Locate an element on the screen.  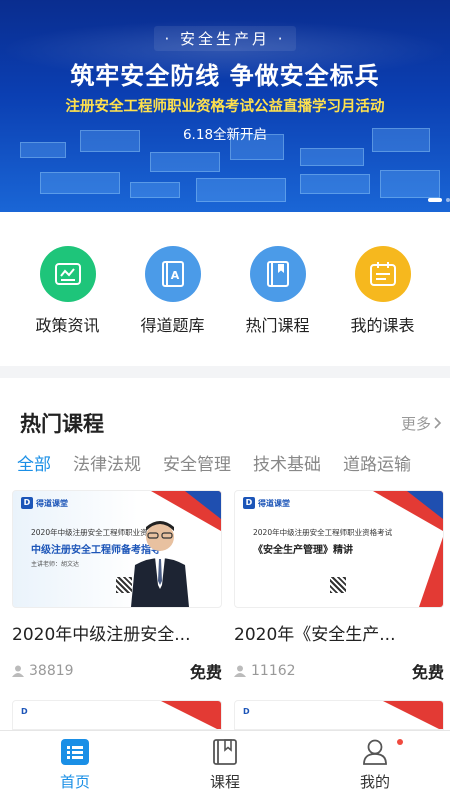
quick-item-label: 得道题库 is located at coordinates (172, 325).